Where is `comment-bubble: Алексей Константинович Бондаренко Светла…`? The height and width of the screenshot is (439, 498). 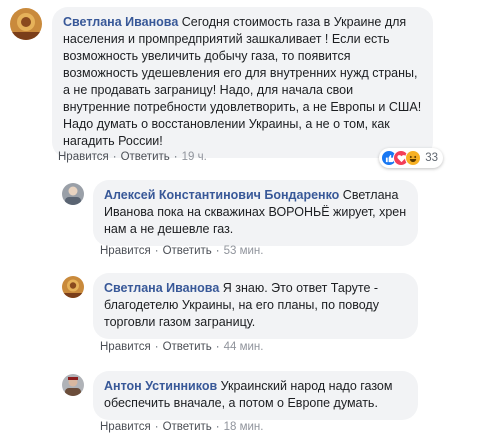
comment-bubble: Алексей Константинович Бондаренко Светла… is located at coordinates (255, 213).